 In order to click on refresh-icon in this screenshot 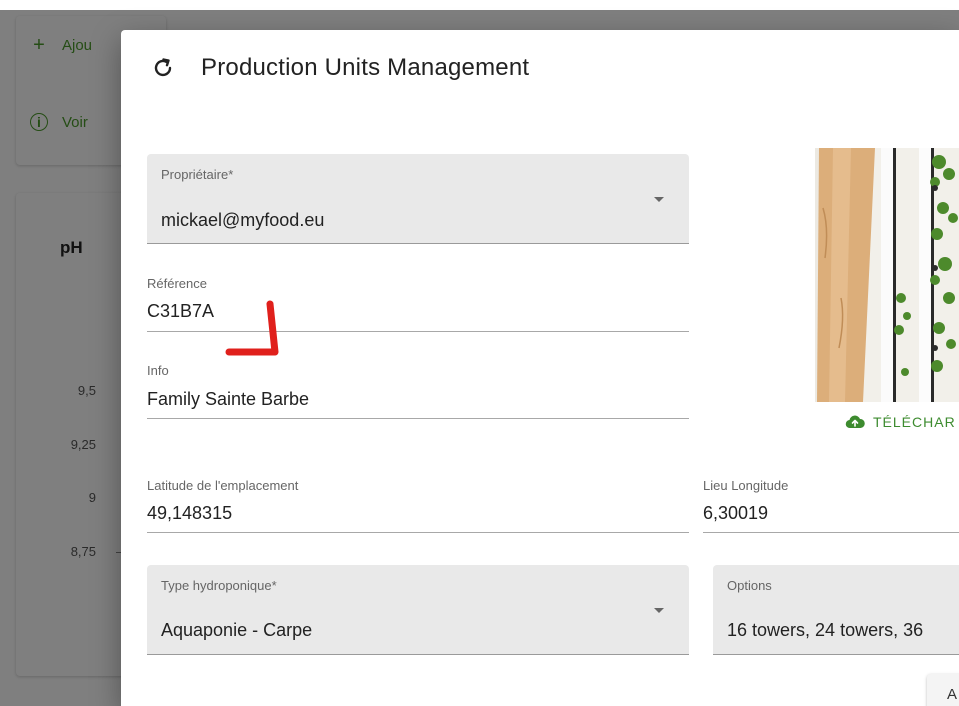, I will do `click(163, 68)`.